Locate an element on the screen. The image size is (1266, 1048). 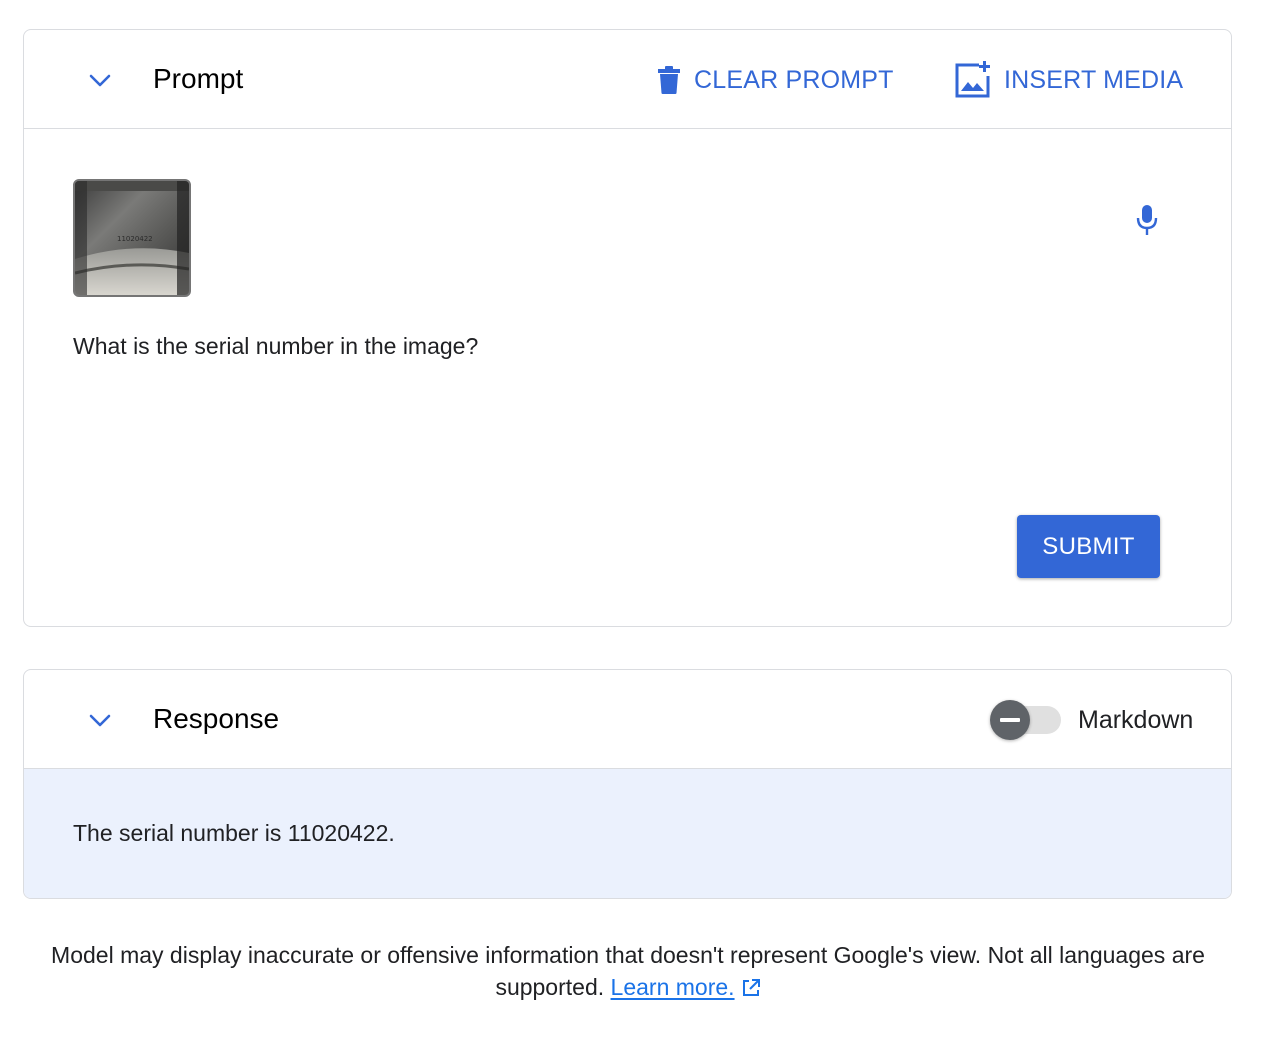
markdown-toggle-label: Markdown is located at coordinates (1136, 720).